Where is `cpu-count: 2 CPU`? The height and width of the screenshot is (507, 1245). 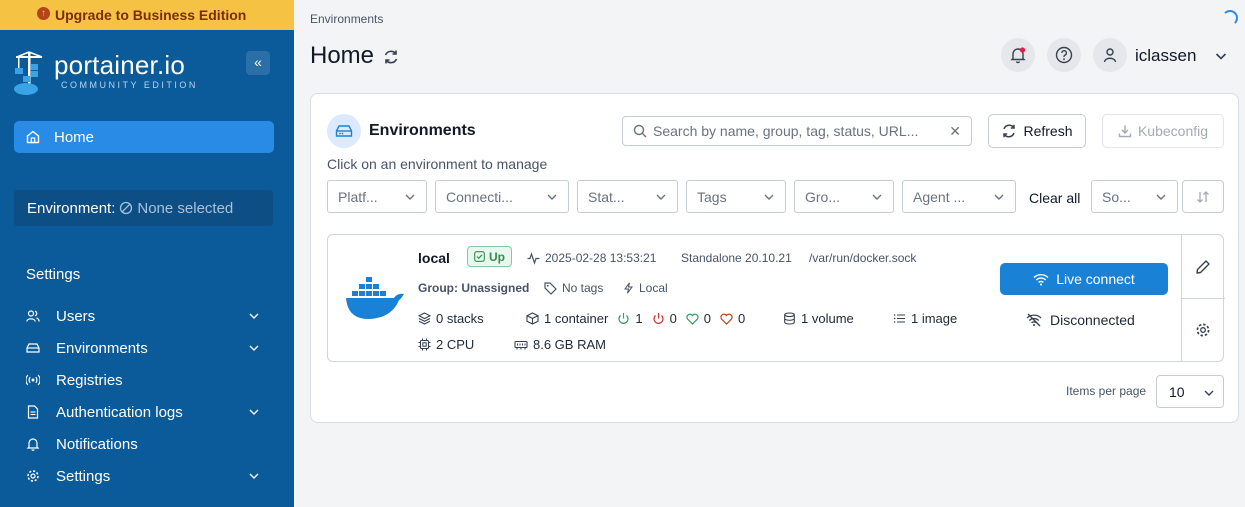
cpu-count: 2 CPU is located at coordinates (446, 344).